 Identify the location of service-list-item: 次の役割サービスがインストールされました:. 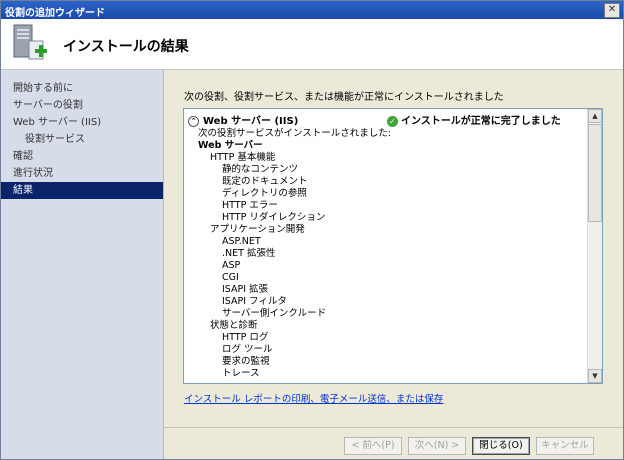
(295, 133).